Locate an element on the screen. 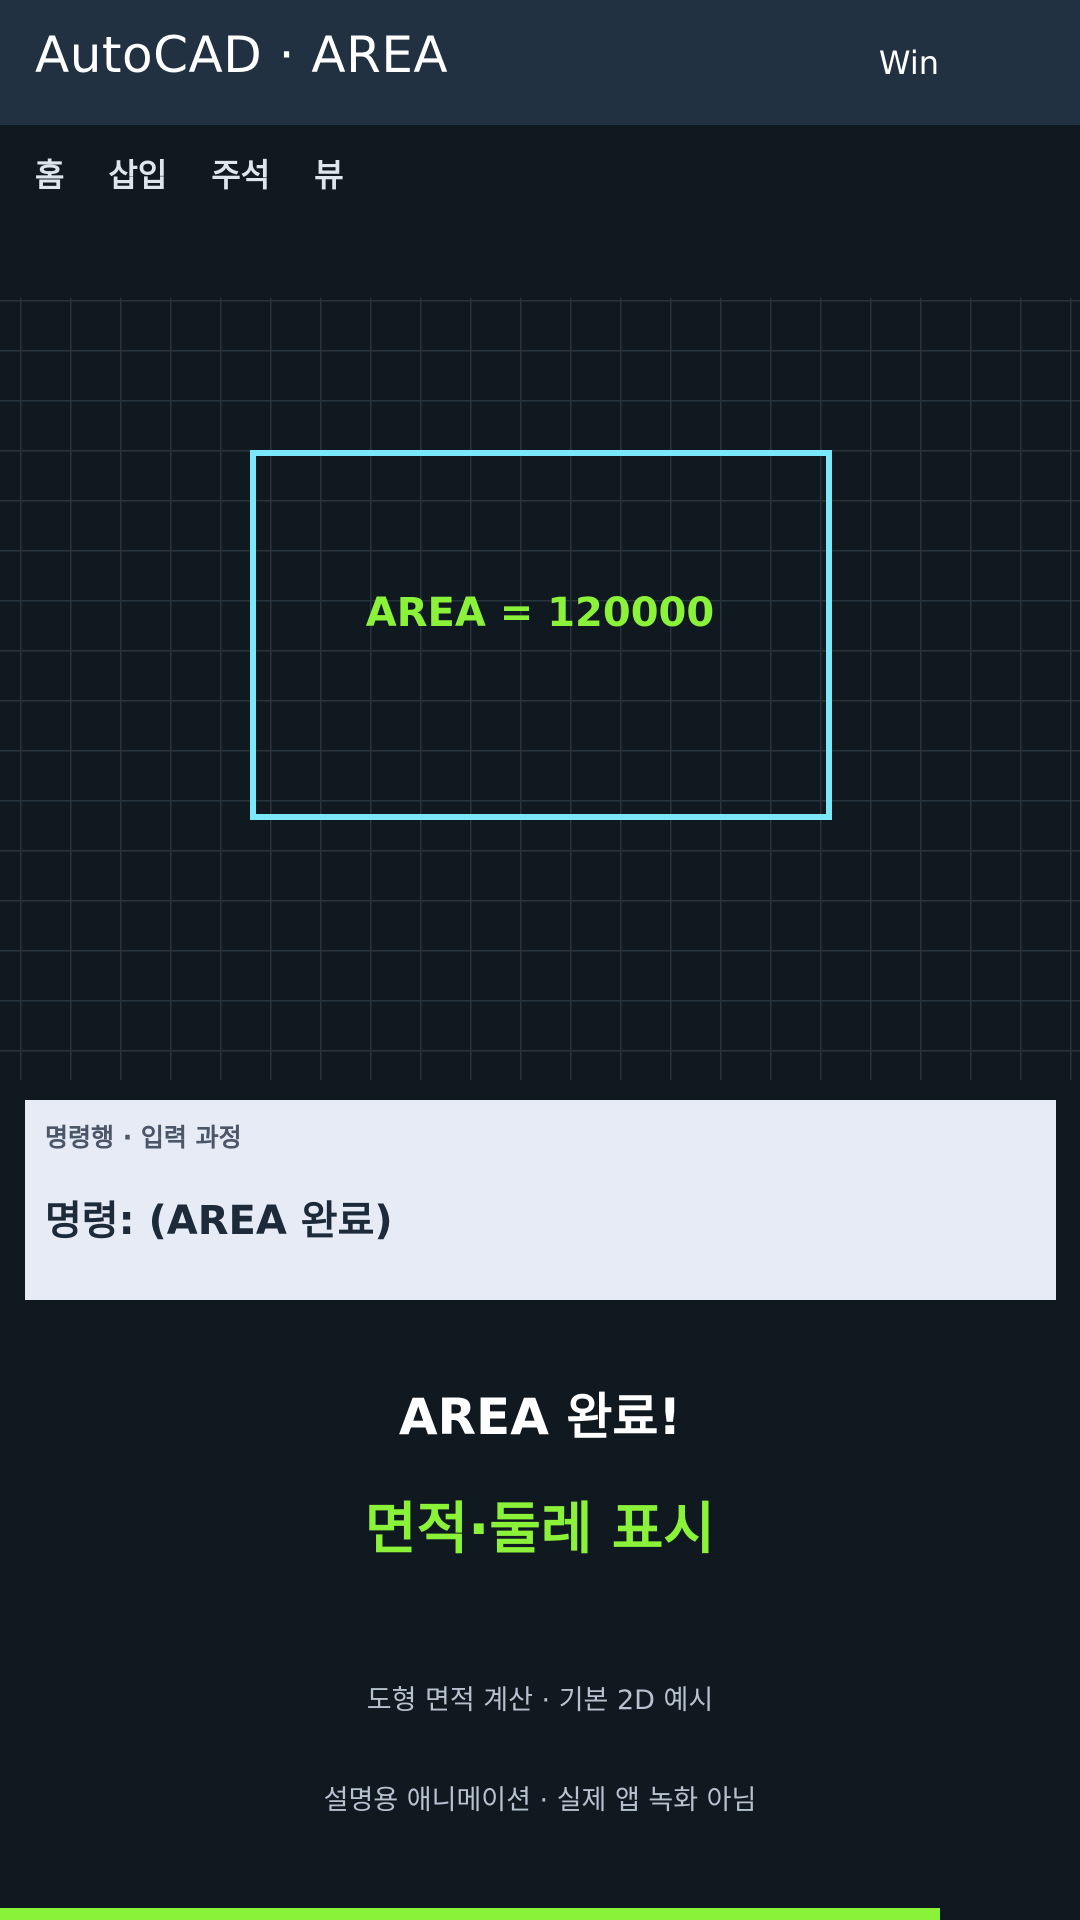 This screenshot has height=1920, width=1080. progress-fill is located at coordinates (470, 1914).